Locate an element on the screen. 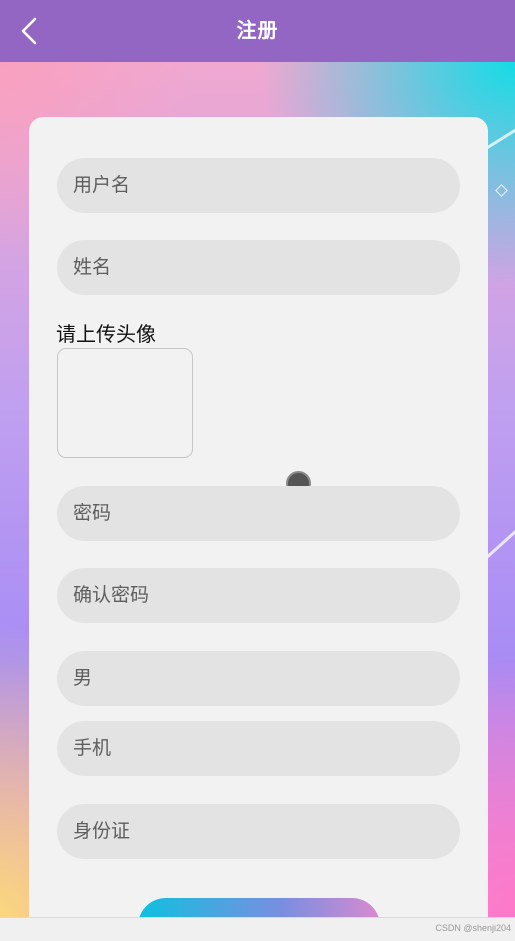 This screenshot has height=941, width=515. page-title: 注册 is located at coordinates (257, 31).